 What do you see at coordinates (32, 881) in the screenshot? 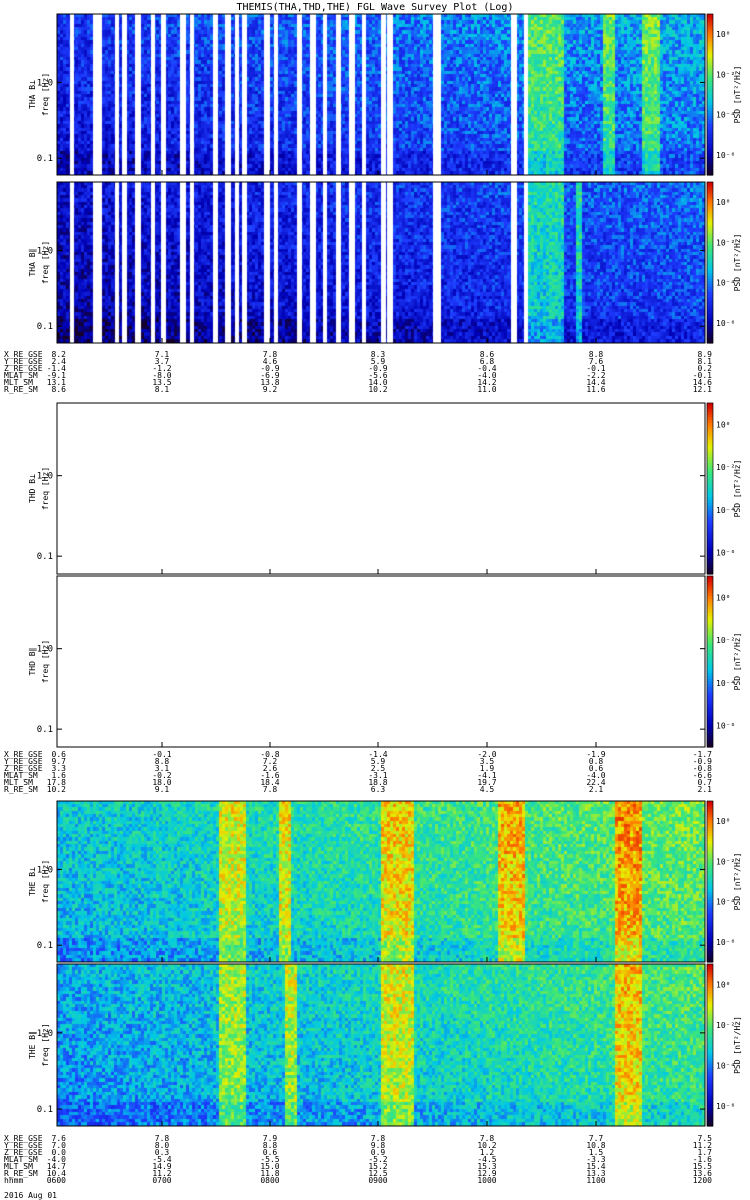
I see `panel-ylabel: THE B⊥` at bounding box center [32, 881].